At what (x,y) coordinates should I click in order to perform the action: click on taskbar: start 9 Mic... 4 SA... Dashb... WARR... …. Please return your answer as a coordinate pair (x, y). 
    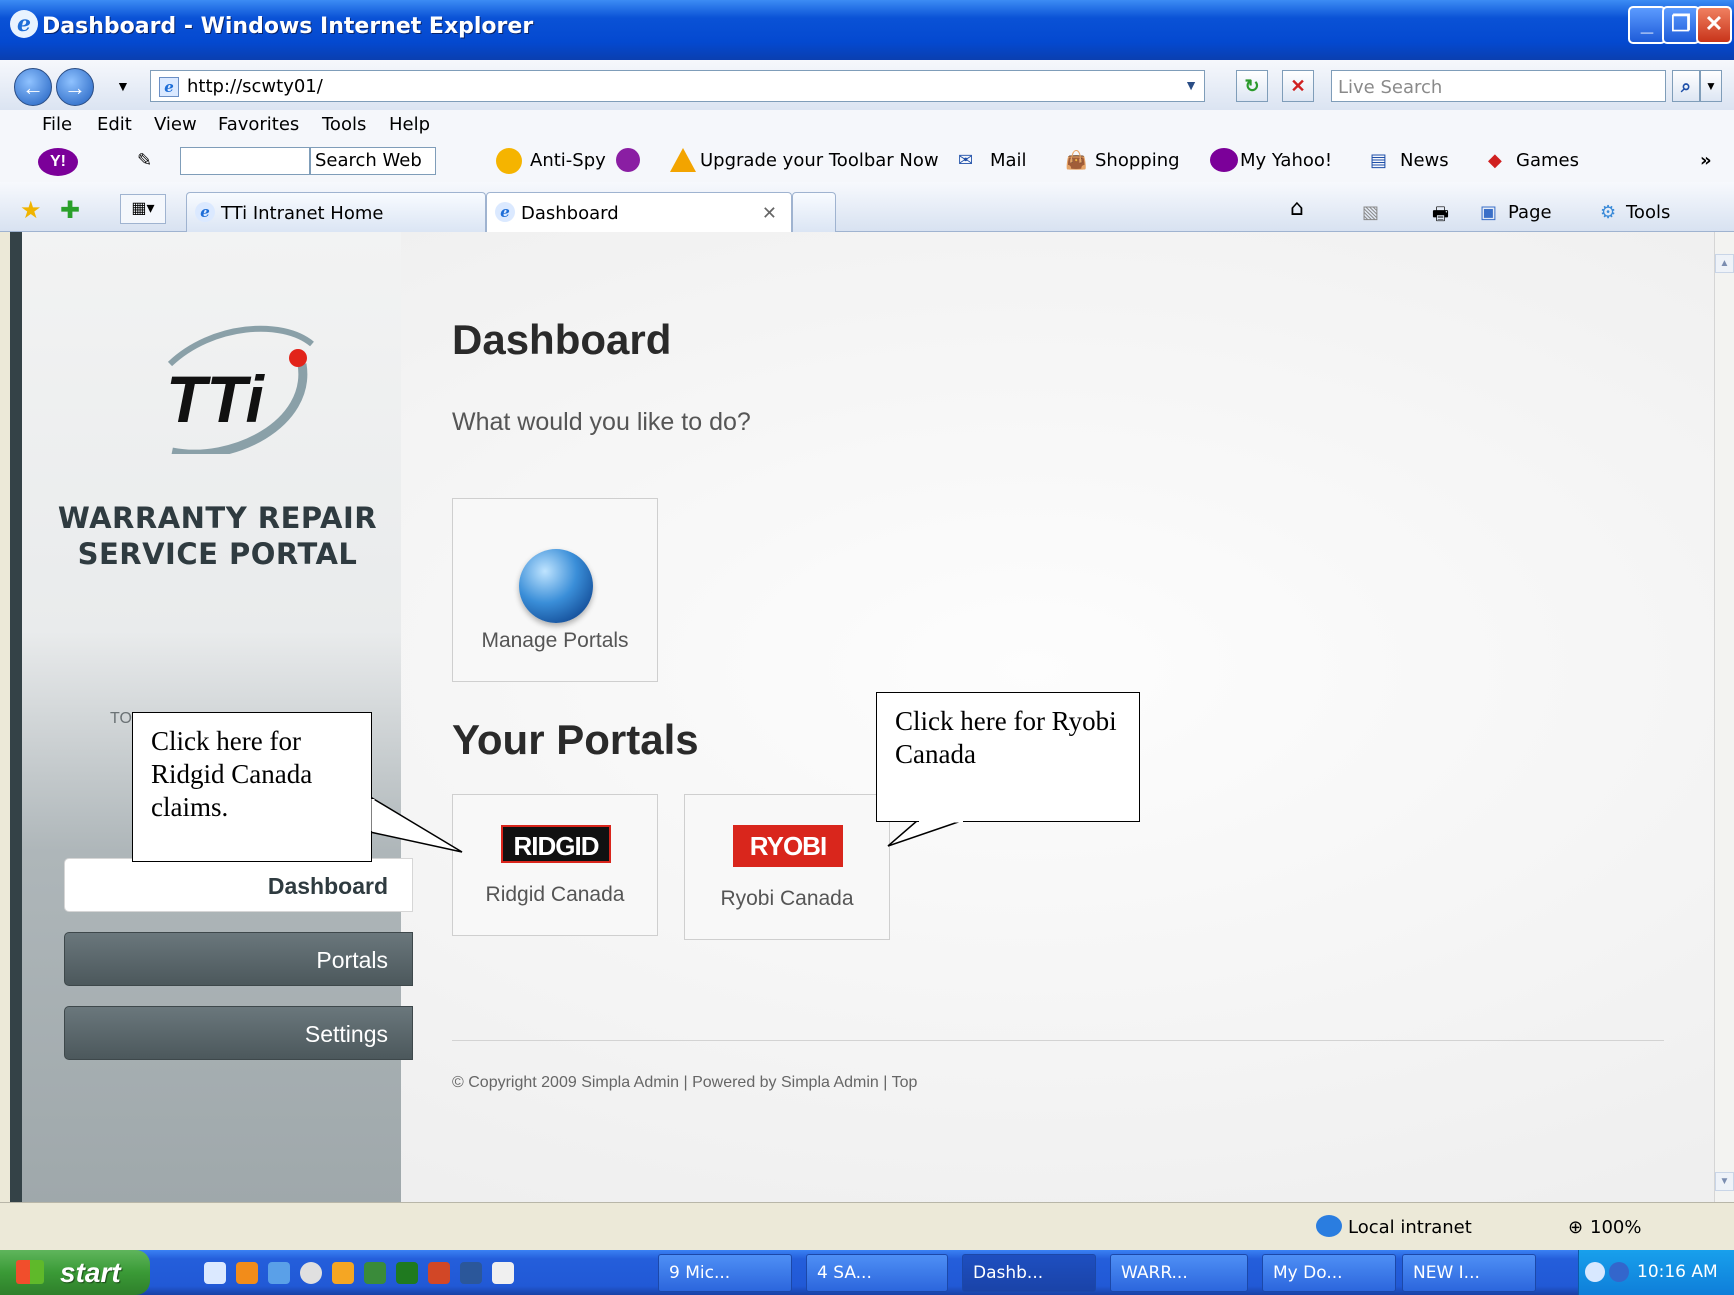
    Looking at the image, I should click on (867, 1272).